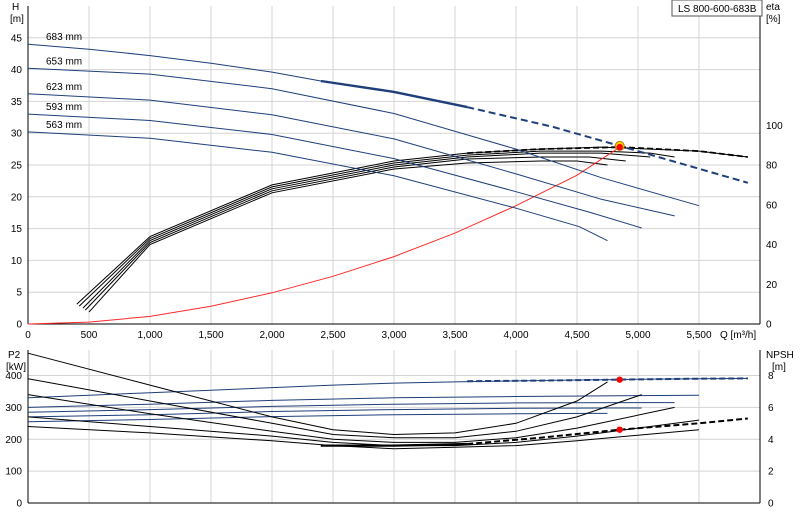  I want to click on y-left-tick-label: 40, so click(17, 70).